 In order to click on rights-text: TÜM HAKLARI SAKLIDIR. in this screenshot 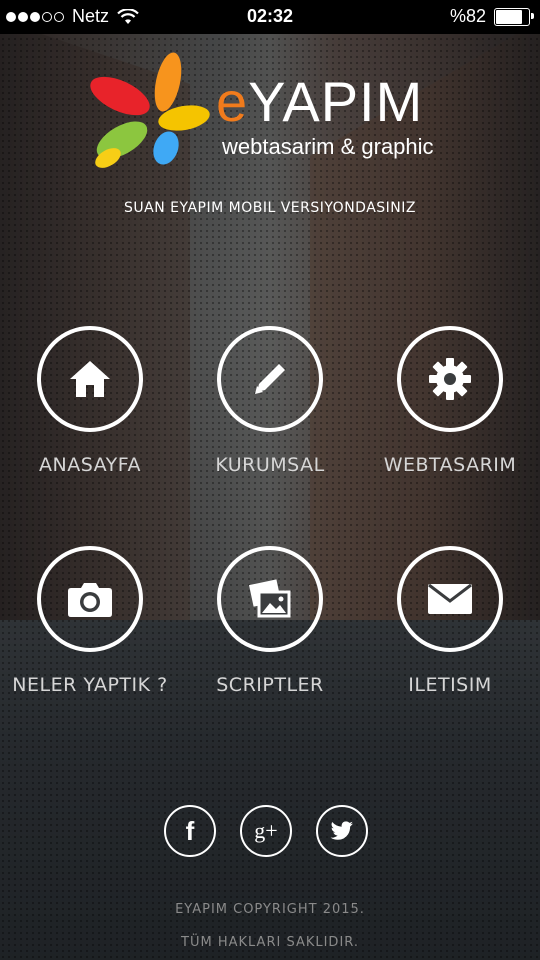, I will do `click(270, 942)`.